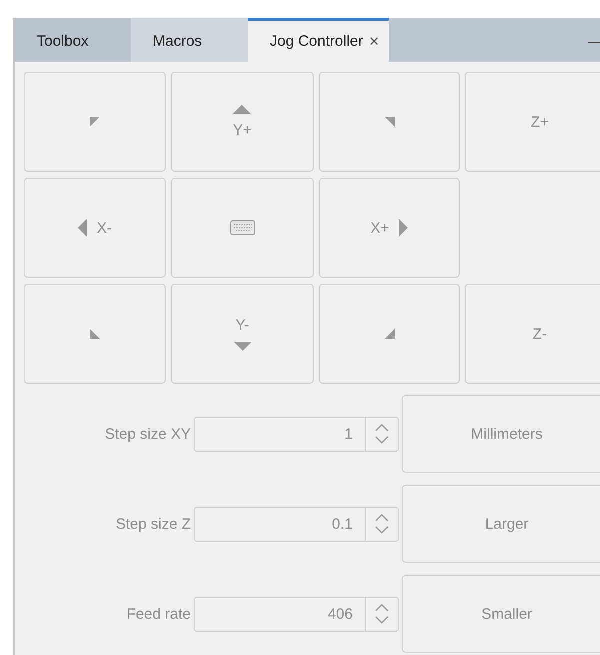  What do you see at coordinates (189, 40) in the screenshot?
I see `tab: Macros` at bounding box center [189, 40].